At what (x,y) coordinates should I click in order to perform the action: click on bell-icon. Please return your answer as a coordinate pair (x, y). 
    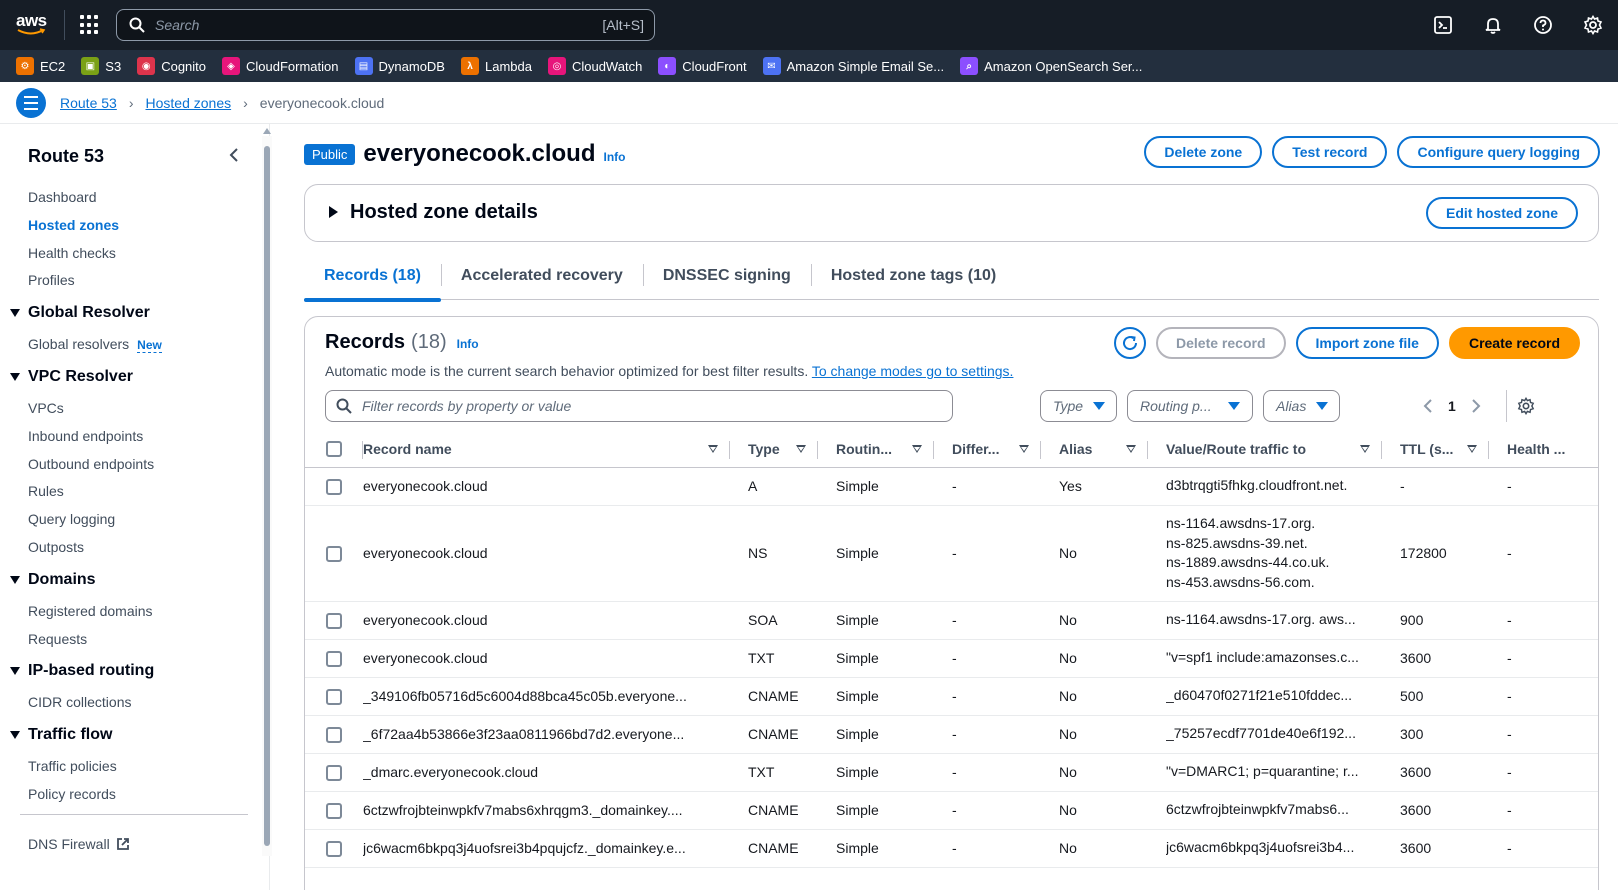
    Looking at the image, I should click on (1493, 25).